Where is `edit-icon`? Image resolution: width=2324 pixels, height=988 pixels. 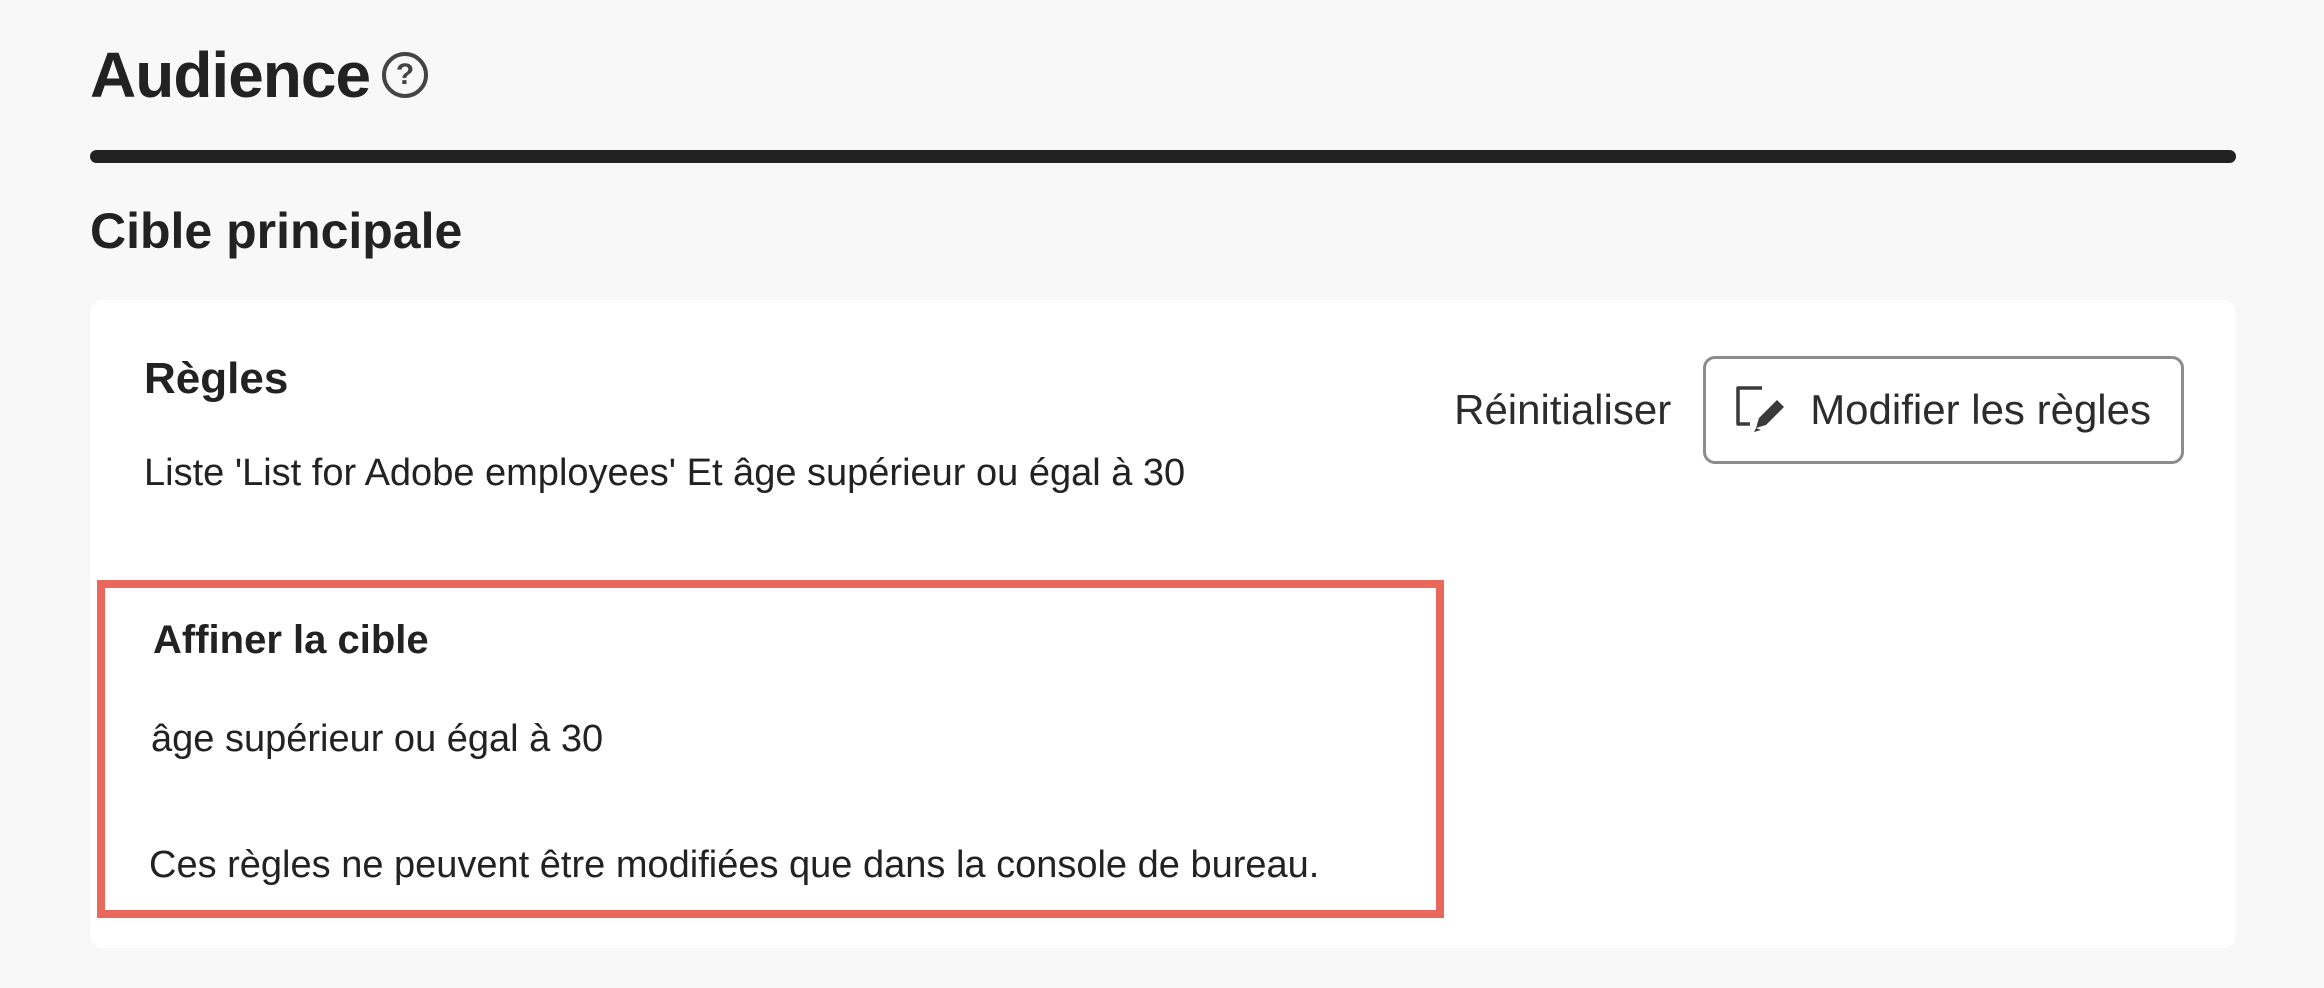
edit-icon is located at coordinates (1760, 409).